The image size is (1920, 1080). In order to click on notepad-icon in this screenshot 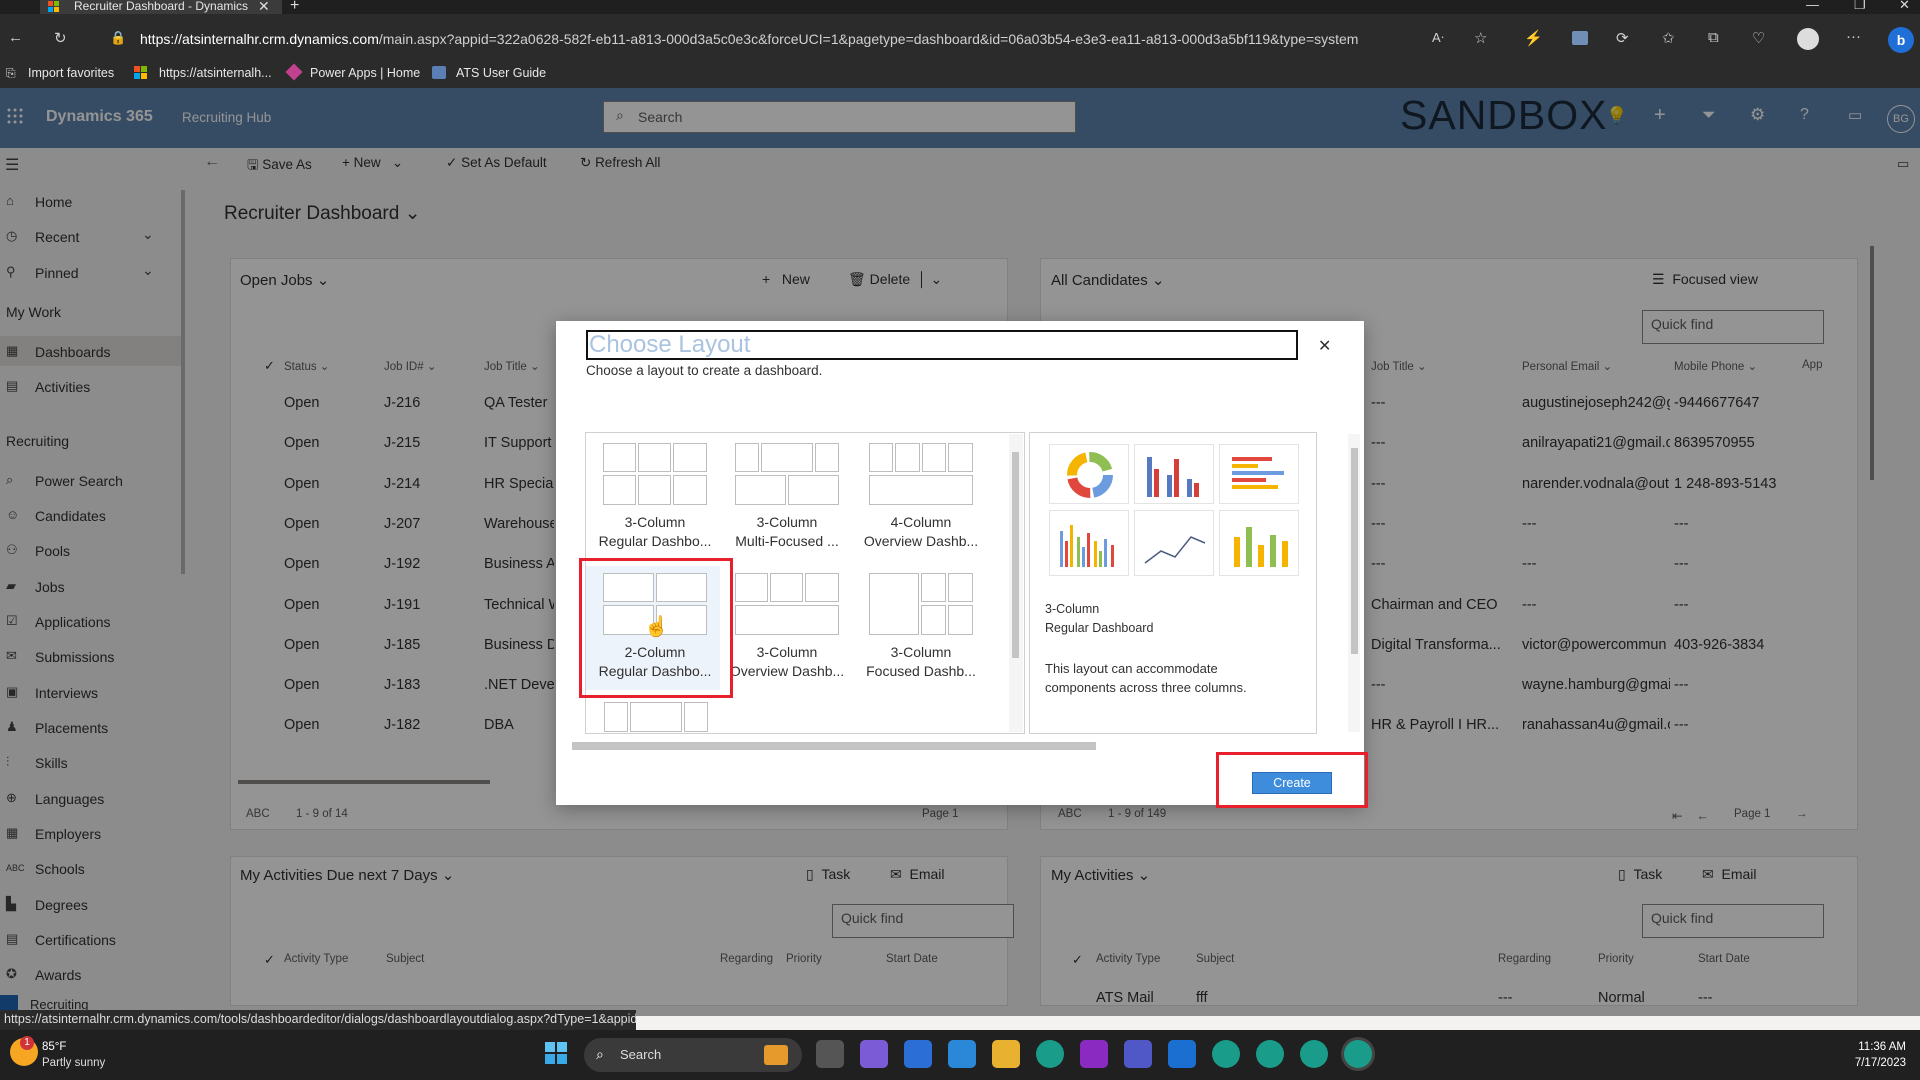, I will do `click(962, 1054)`.